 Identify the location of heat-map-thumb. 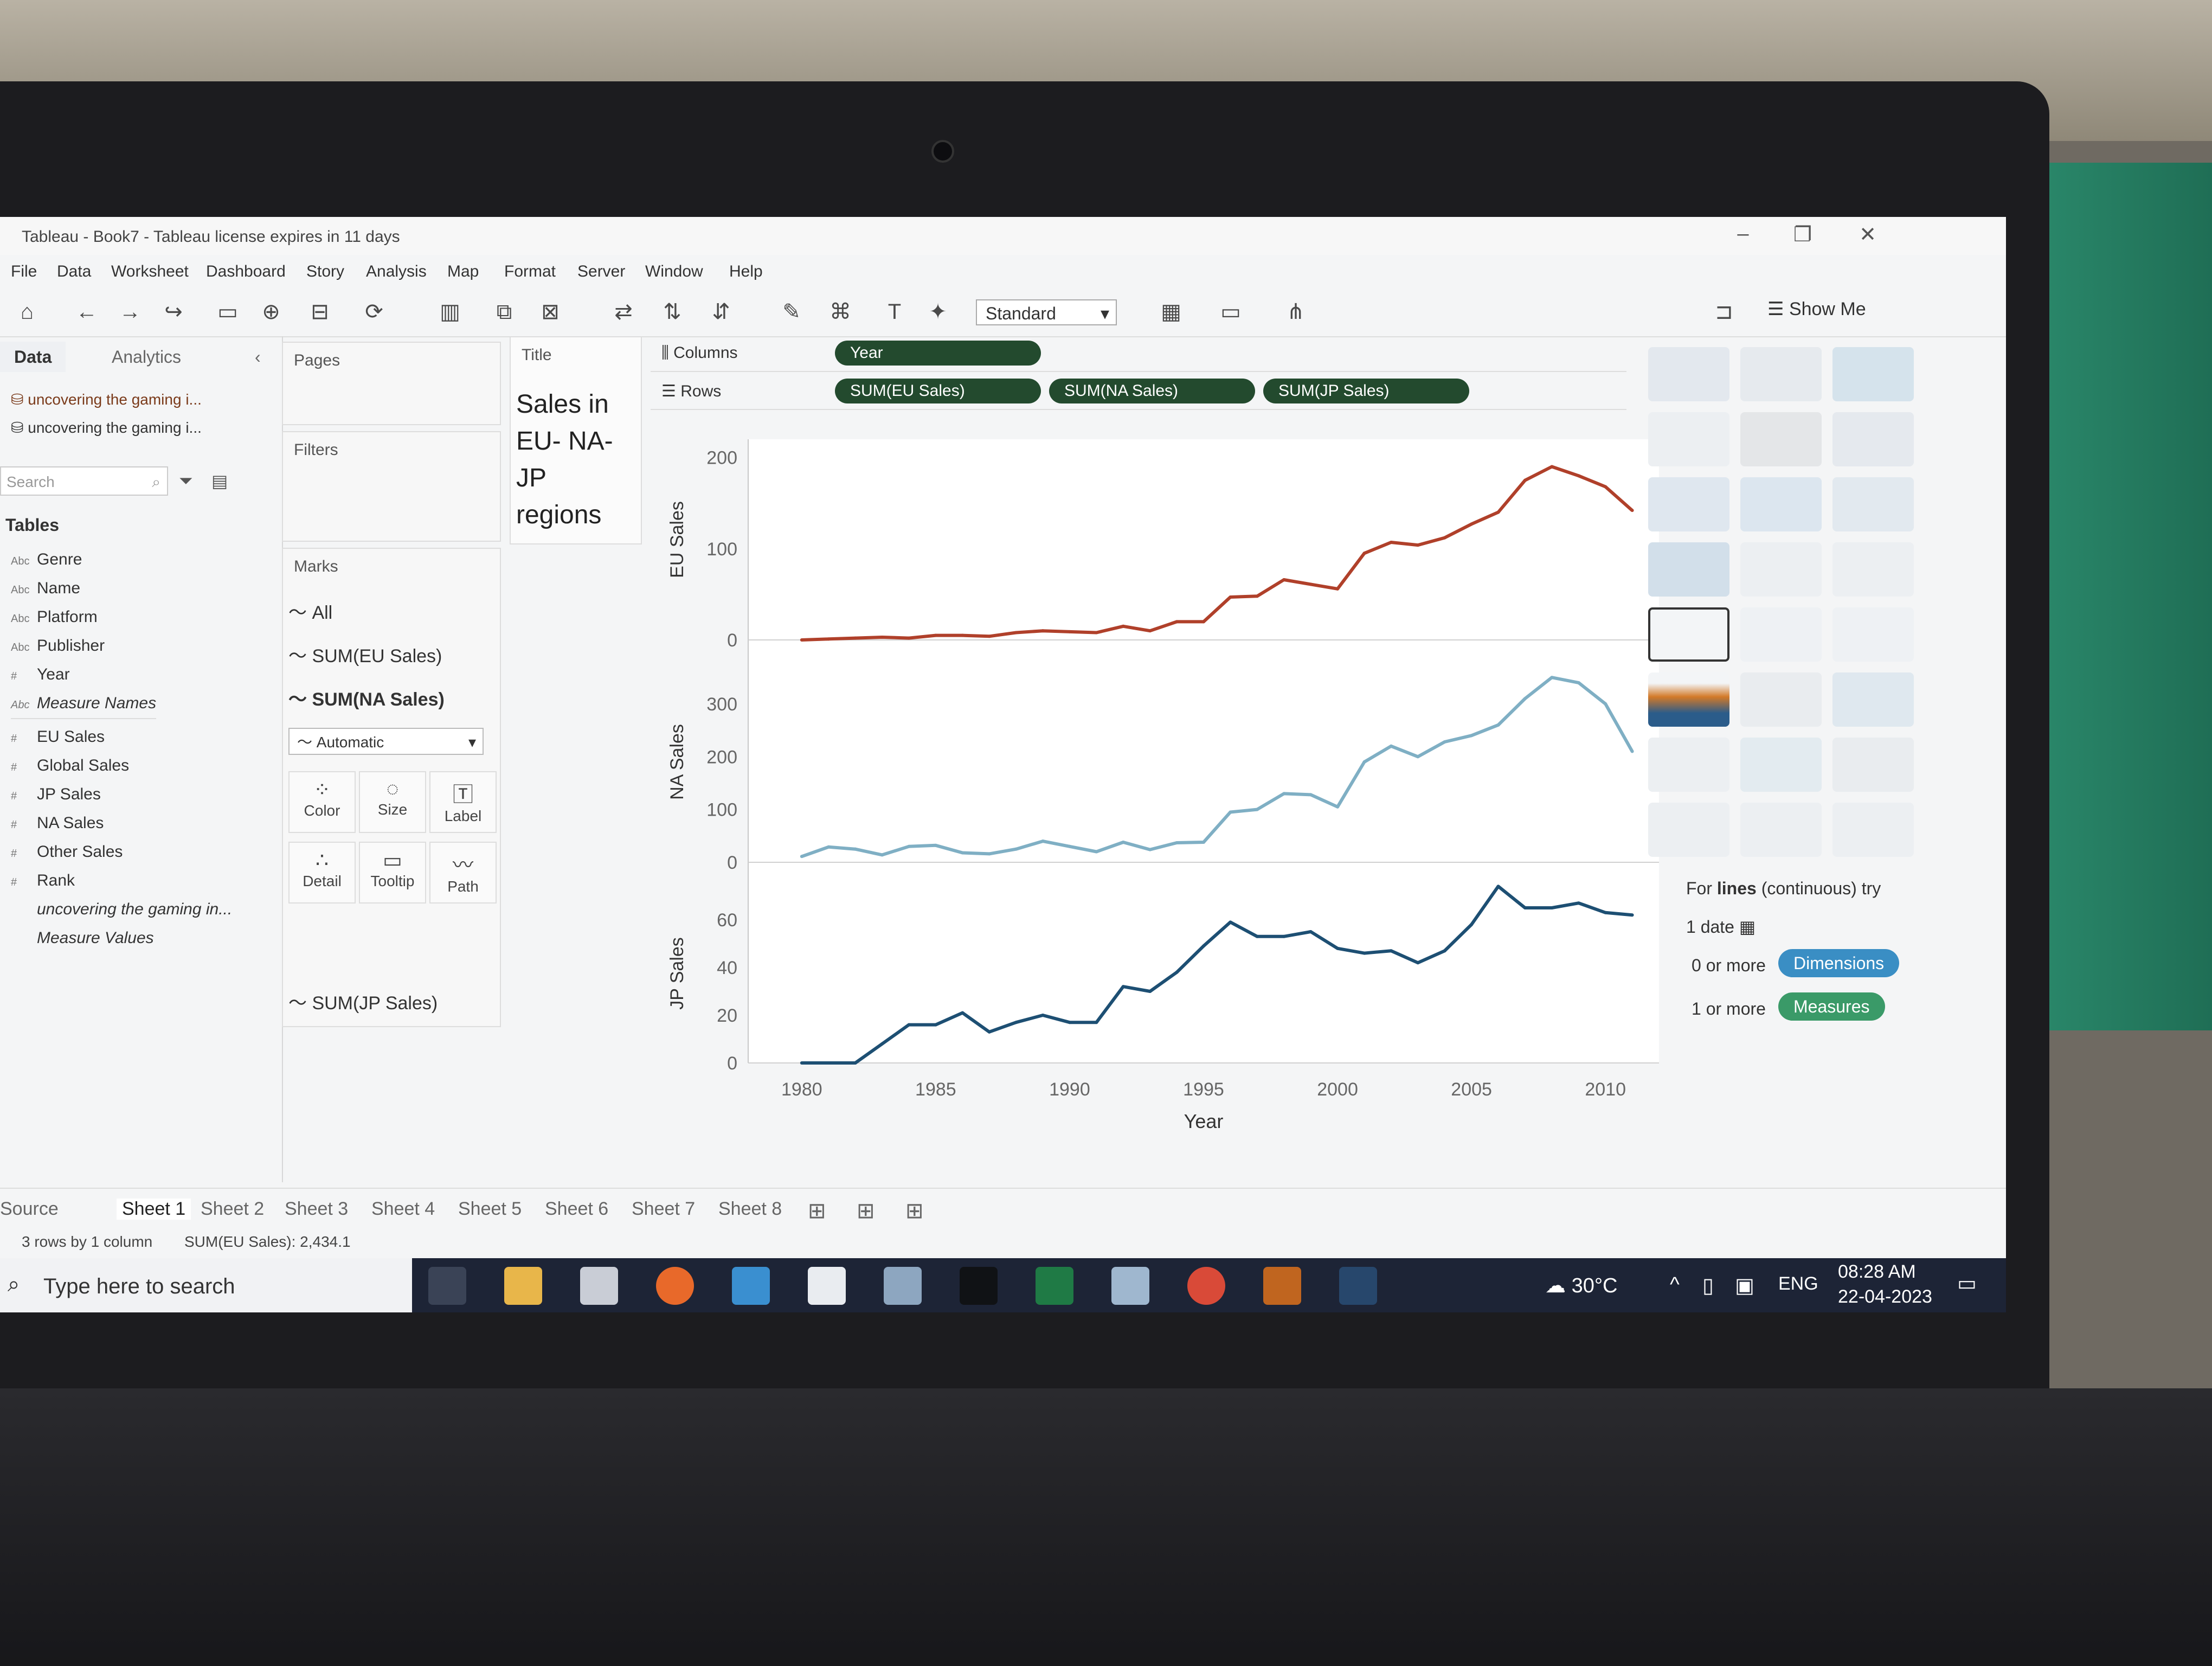
(1781, 374).